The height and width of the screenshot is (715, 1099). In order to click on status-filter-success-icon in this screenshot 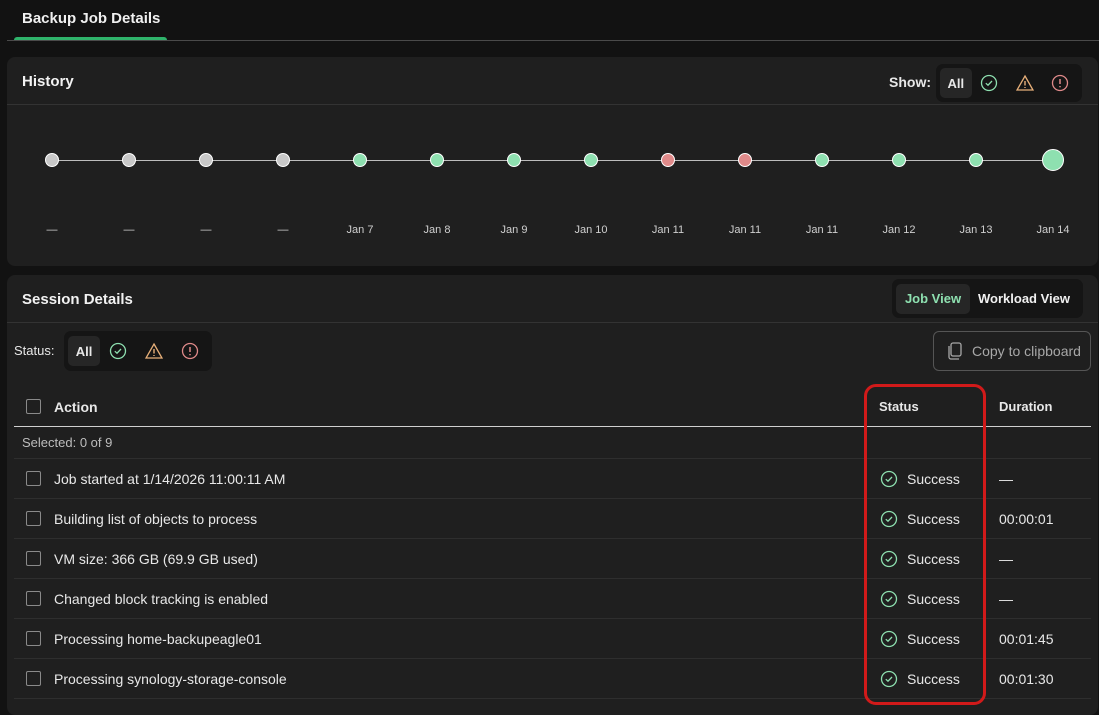, I will do `click(118, 351)`.